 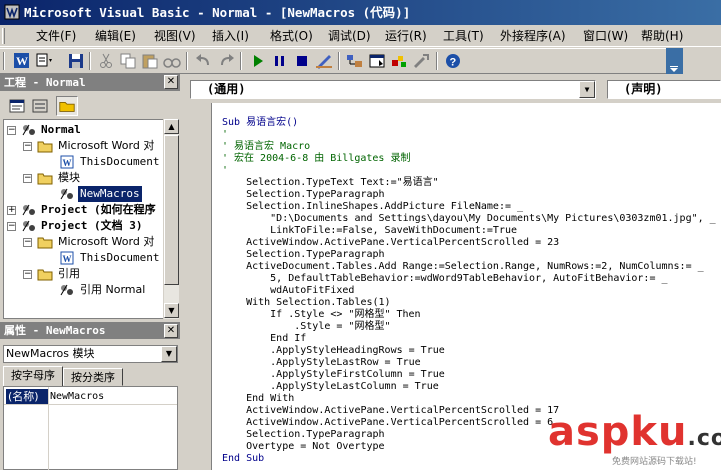 What do you see at coordinates (260, 123) in the screenshot?
I see `code-line: Sub 易语言宏()` at bounding box center [260, 123].